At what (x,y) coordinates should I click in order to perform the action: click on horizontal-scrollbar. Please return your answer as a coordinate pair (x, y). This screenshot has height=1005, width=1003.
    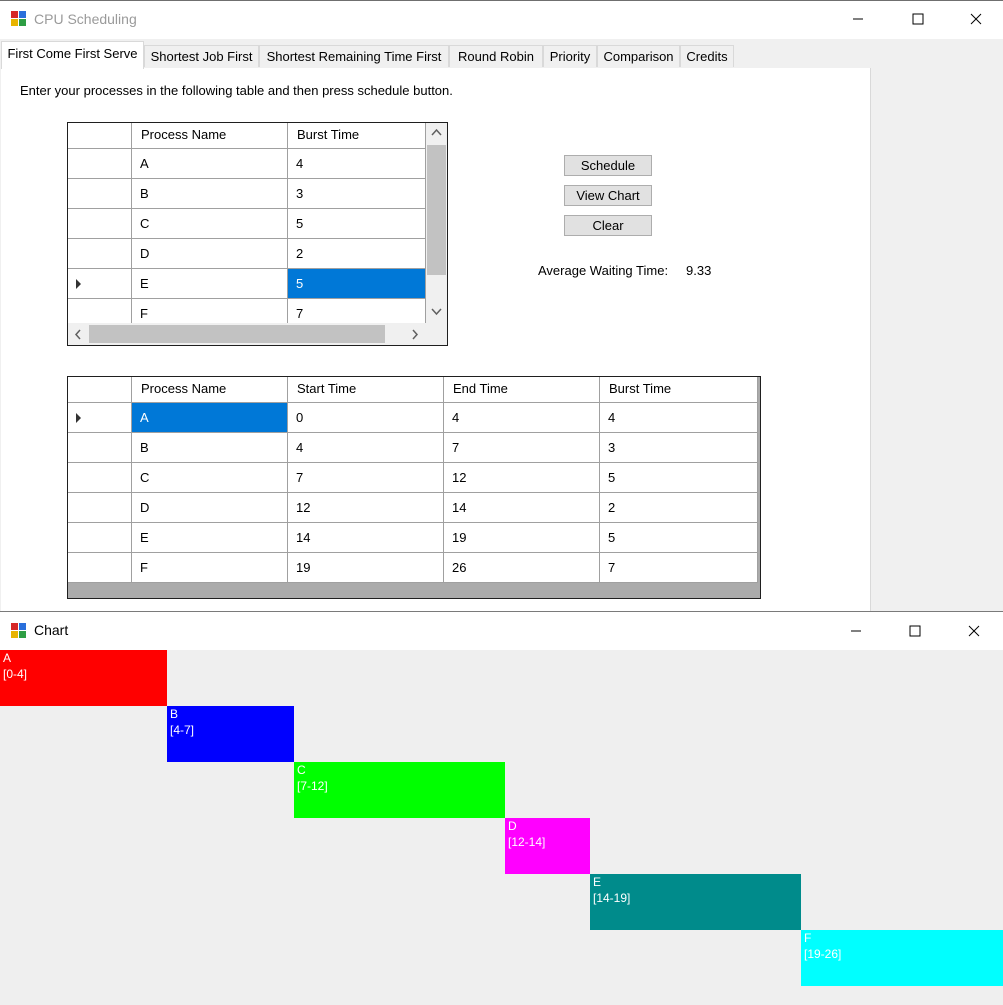
    Looking at the image, I should click on (247, 334).